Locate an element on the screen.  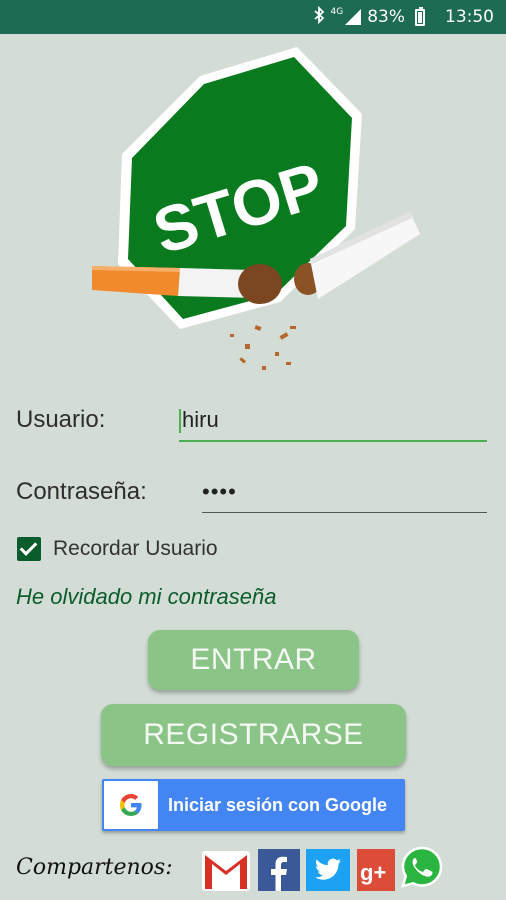
status-icons: 4G 83% 13:50 is located at coordinates (403, 17).